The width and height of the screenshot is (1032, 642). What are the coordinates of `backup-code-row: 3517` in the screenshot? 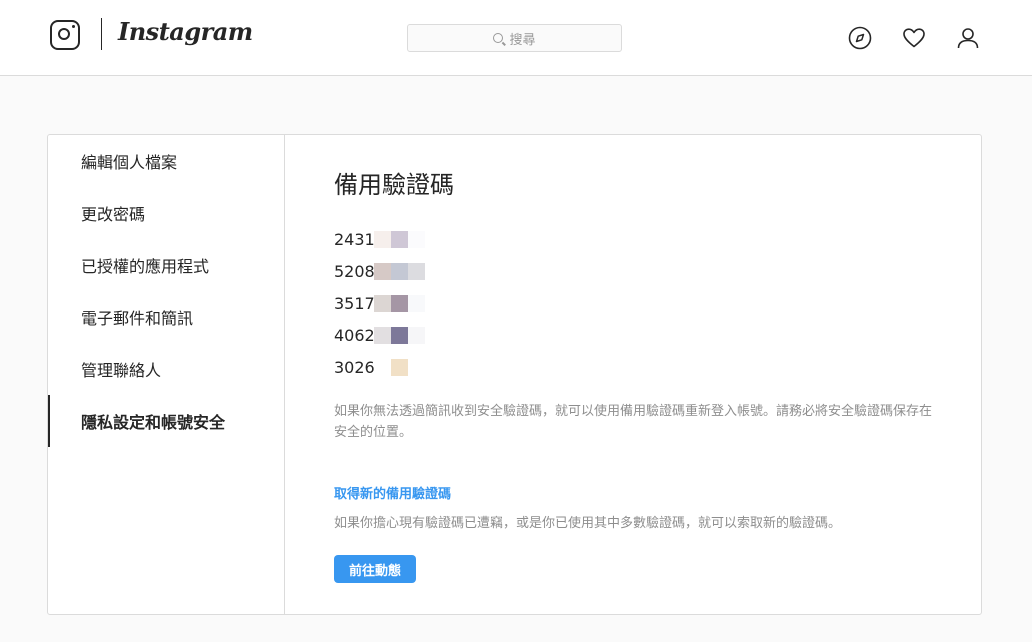 It's located at (379, 303).